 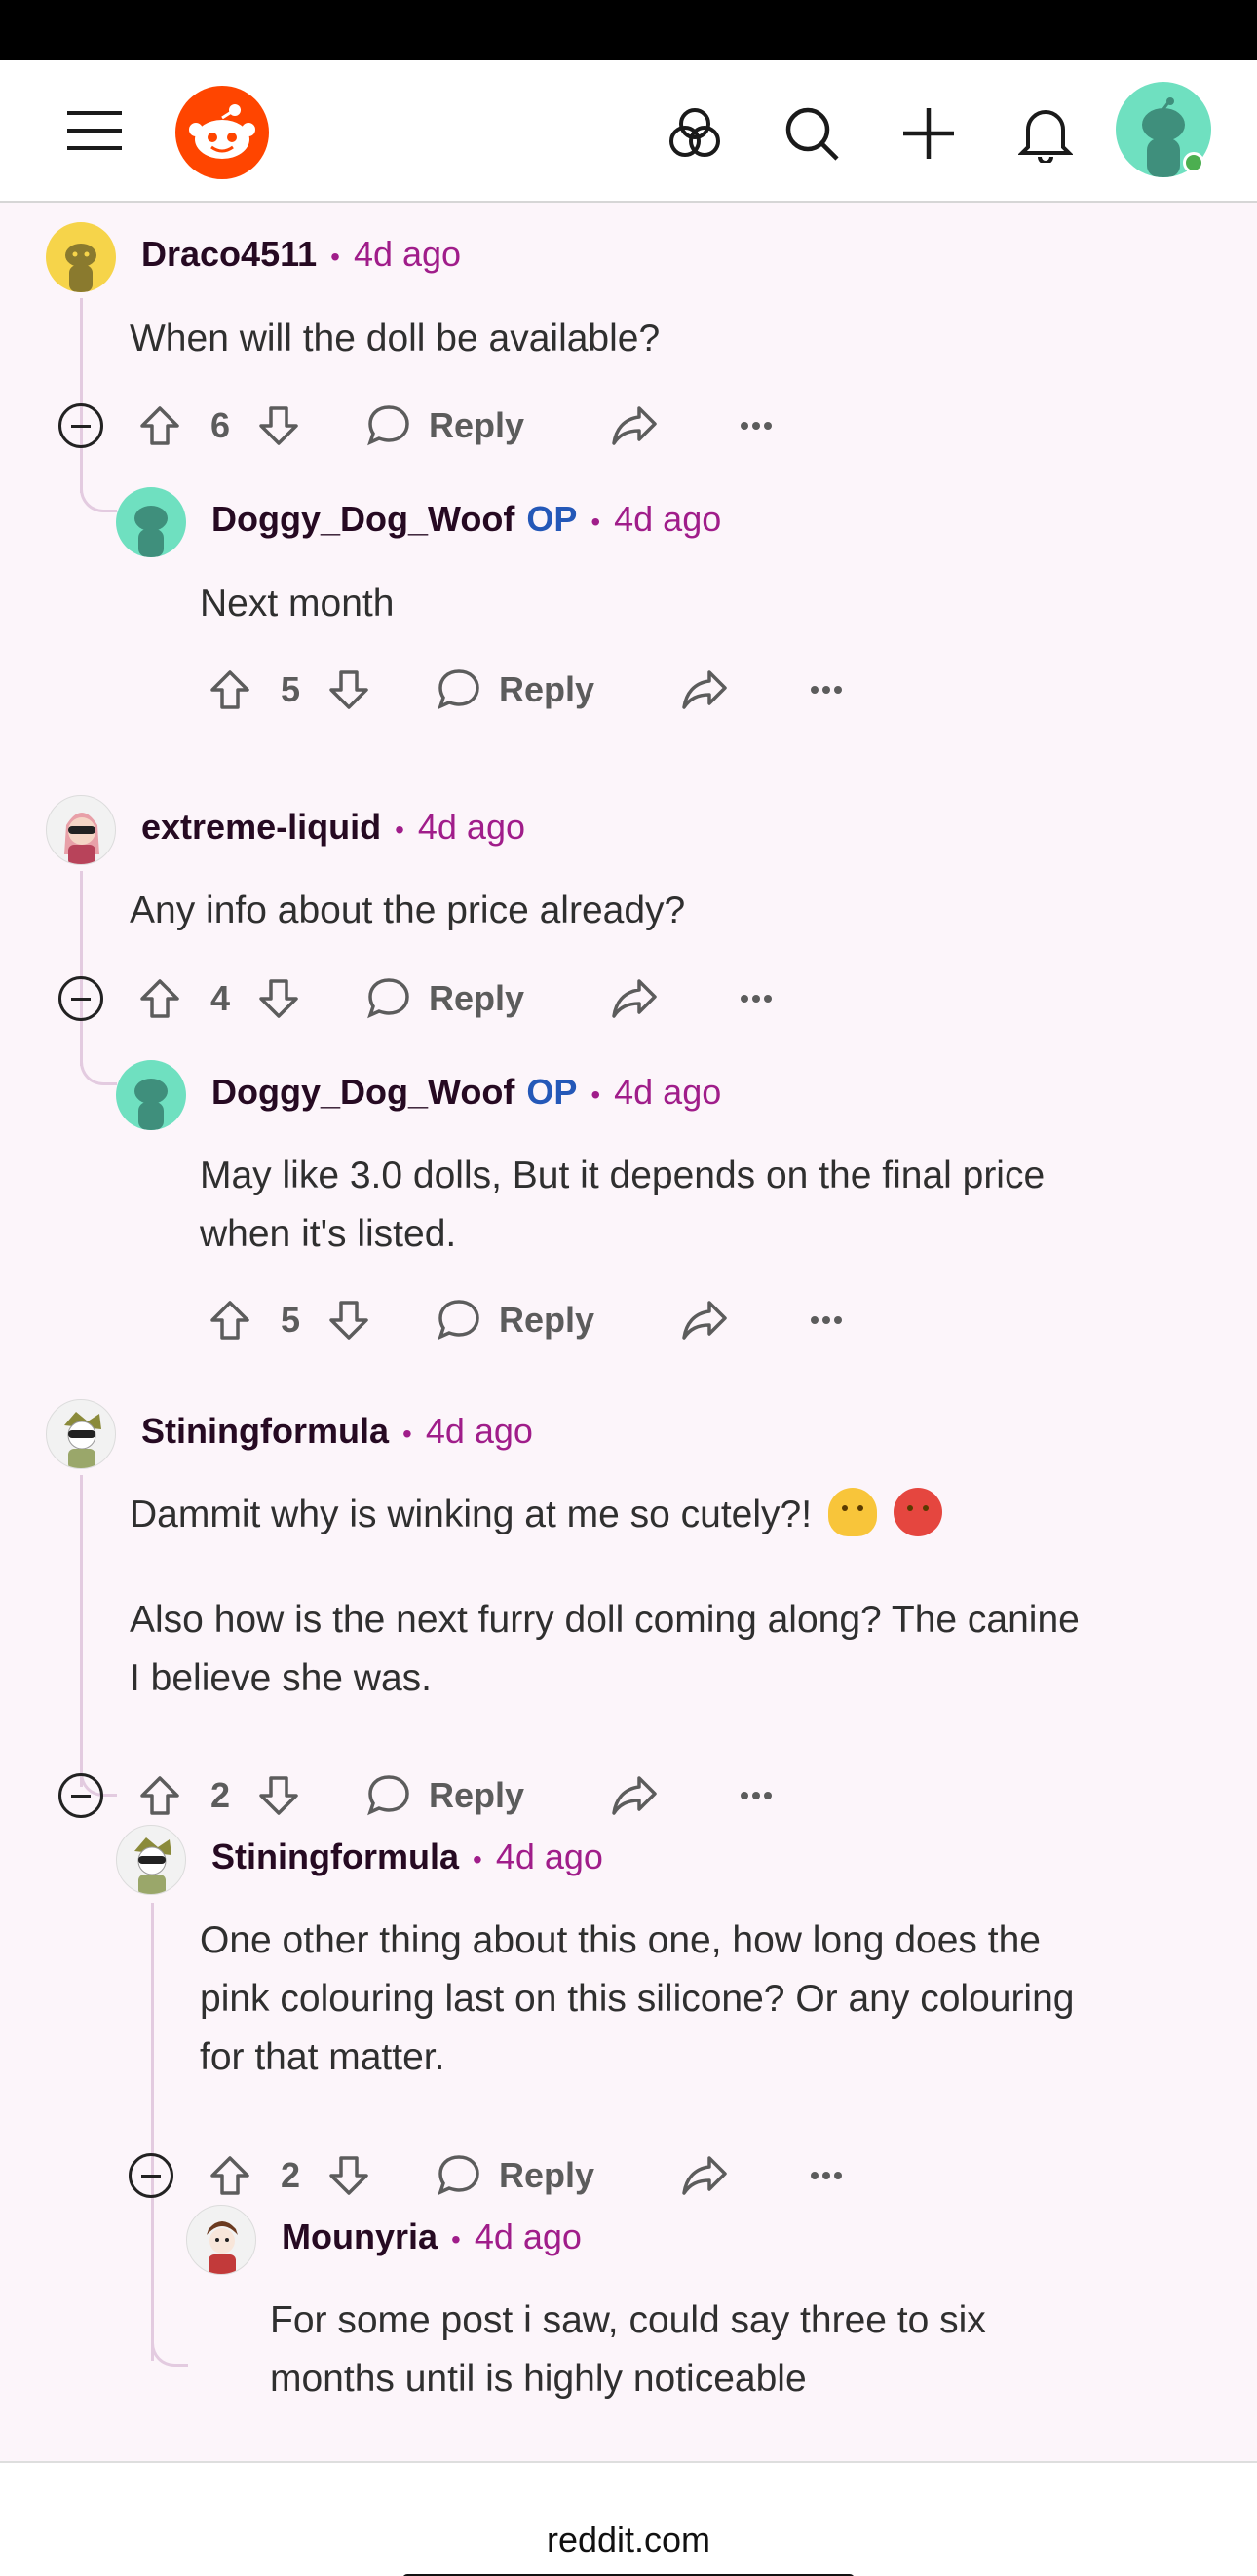 I want to click on url-text: reddit.com, so click(x=628, y=2539).